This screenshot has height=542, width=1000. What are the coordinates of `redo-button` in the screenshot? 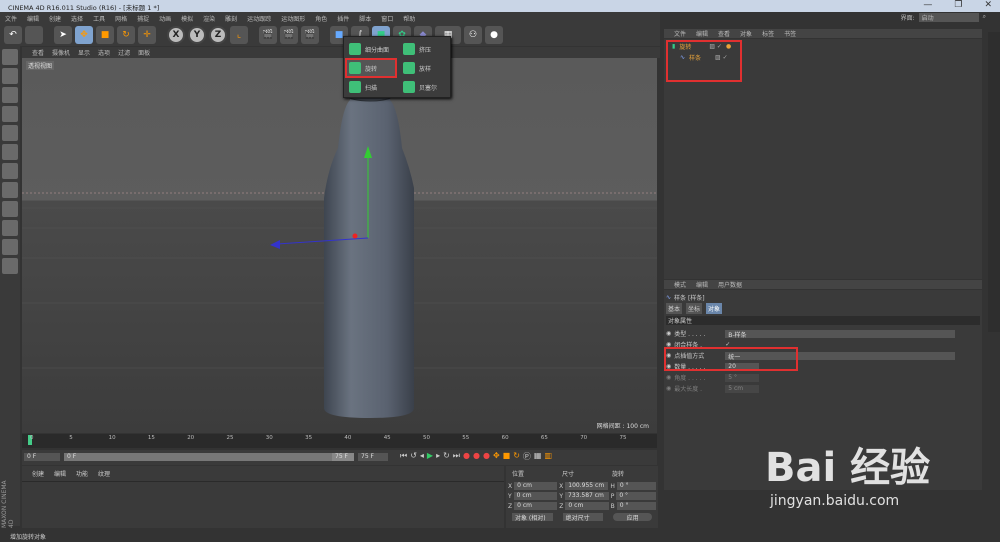 It's located at (34, 35).